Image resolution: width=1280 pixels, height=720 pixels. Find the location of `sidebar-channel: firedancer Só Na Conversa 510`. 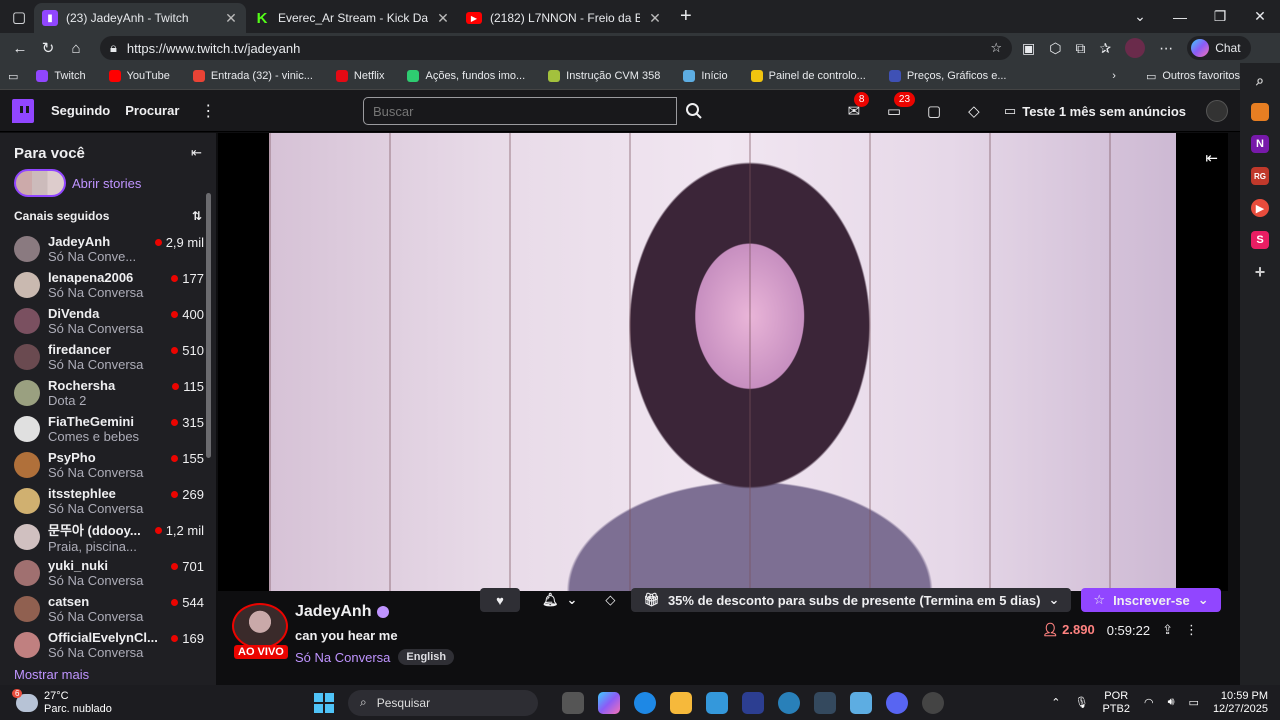

sidebar-channel: firedancer Só Na Conversa 510 is located at coordinates (108, 357).